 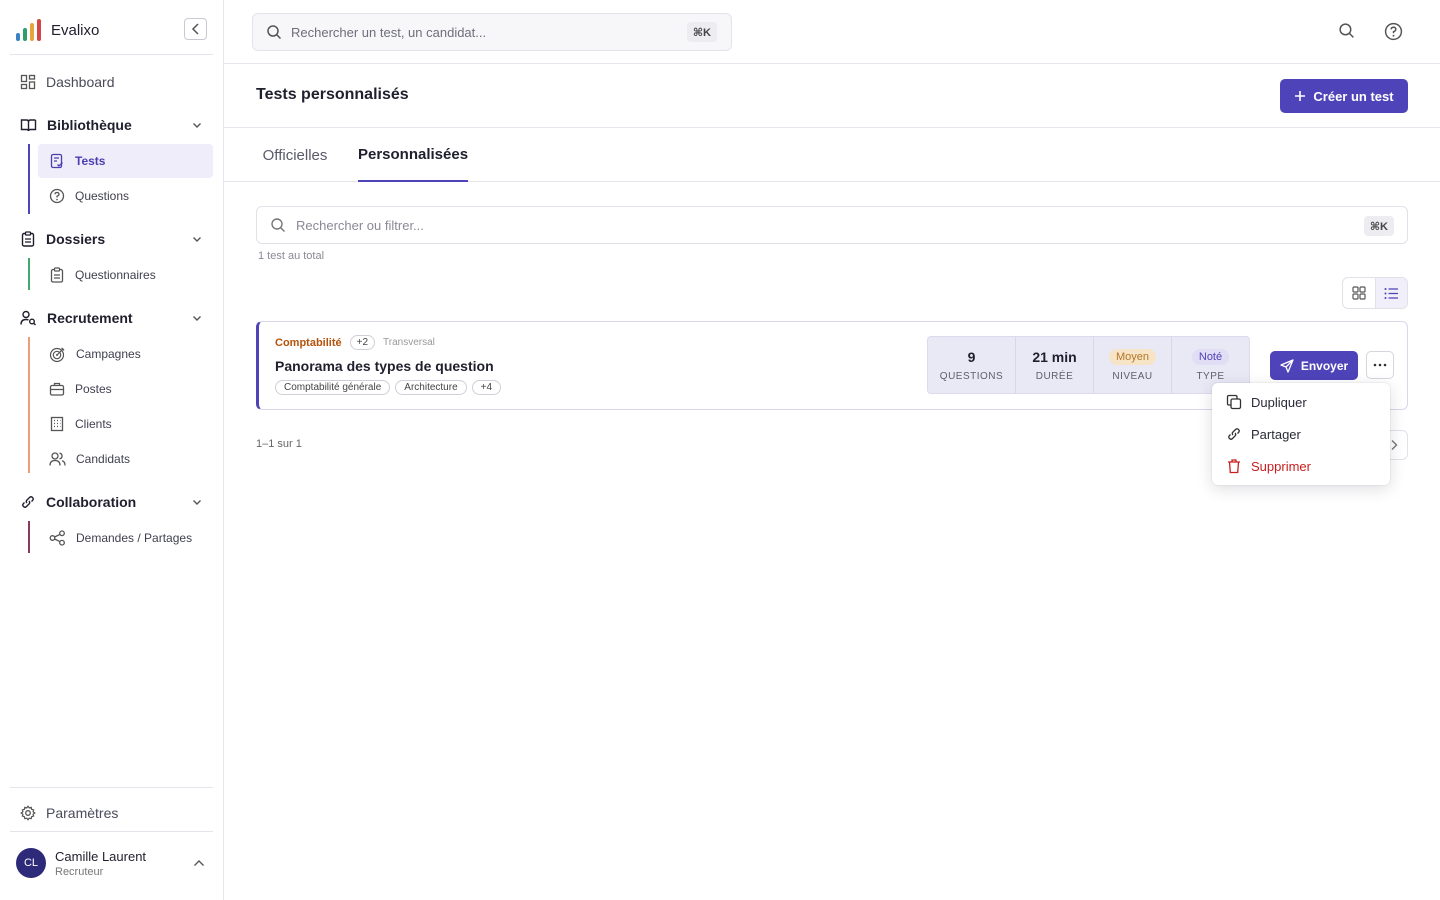 I want to click on global-search-input: Rechercher un test, un candidat... ⌘K, so click(x=492, y=32).